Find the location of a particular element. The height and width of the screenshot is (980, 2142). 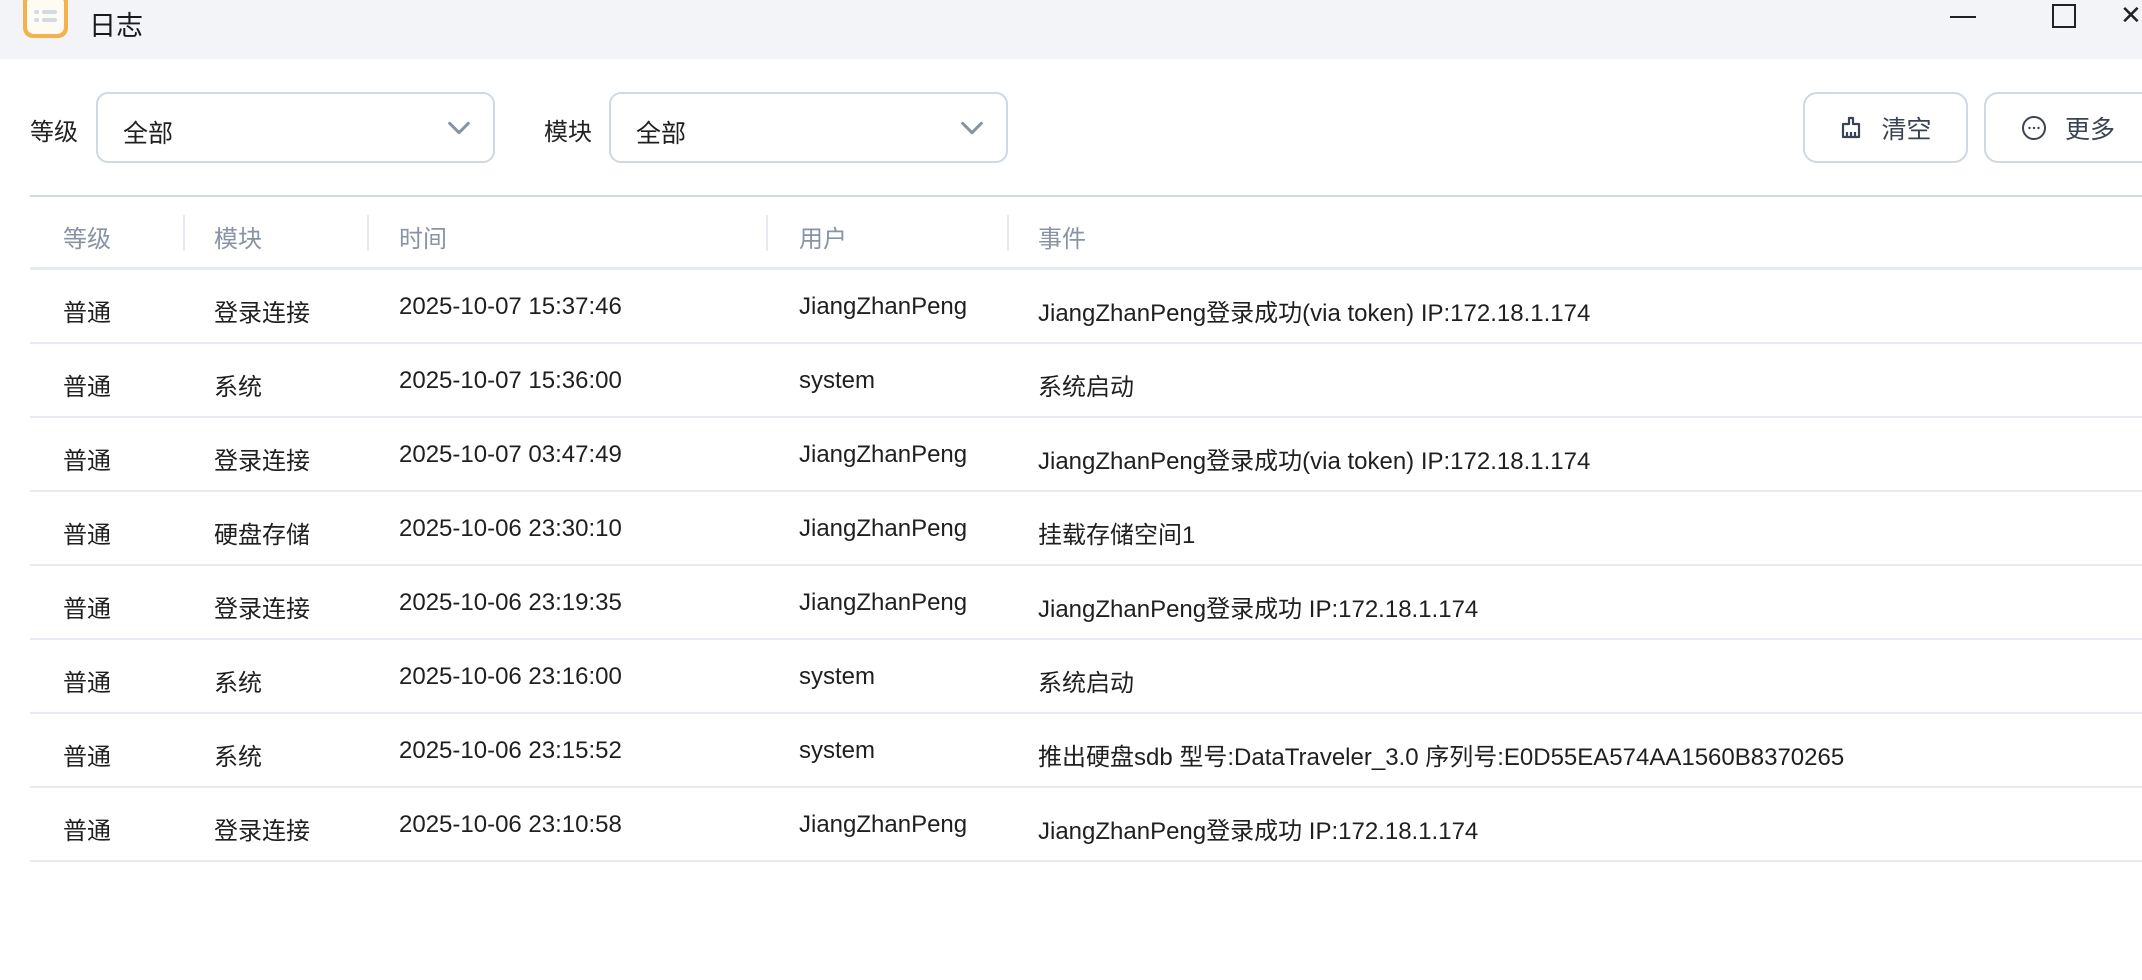

level-filter-value: 全部 is located at coordinates (148, 134).